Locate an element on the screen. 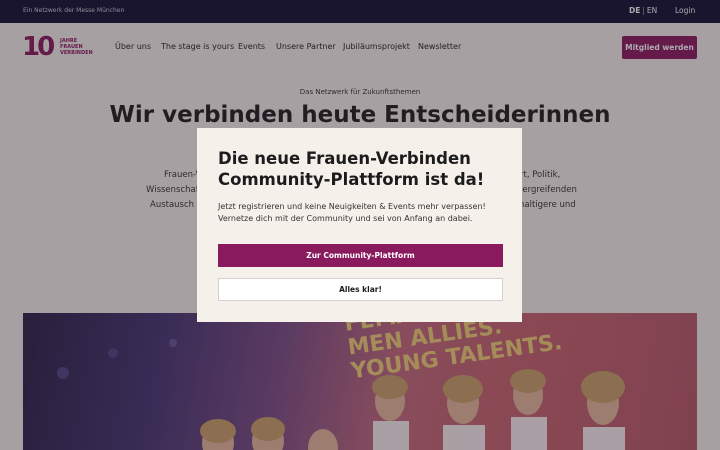  dismiss-button: Alles klar! is located at coordinates (360, 289).